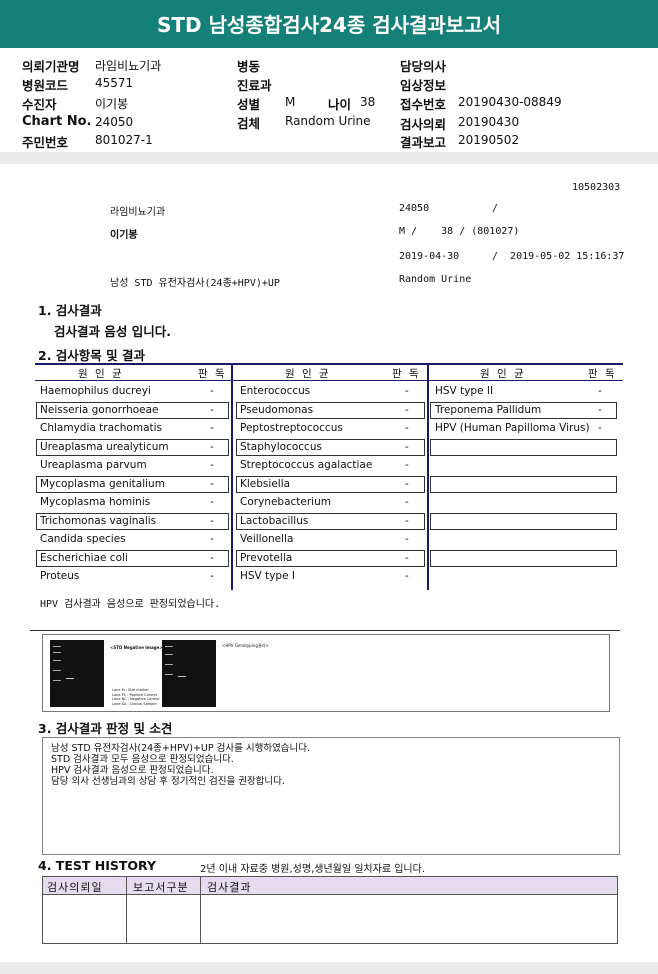  I want to click on divider-band, so click(329, 158).